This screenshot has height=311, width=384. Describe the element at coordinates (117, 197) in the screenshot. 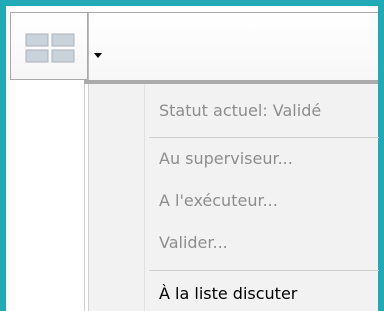

I see `menu-icon-gutter` at that location.